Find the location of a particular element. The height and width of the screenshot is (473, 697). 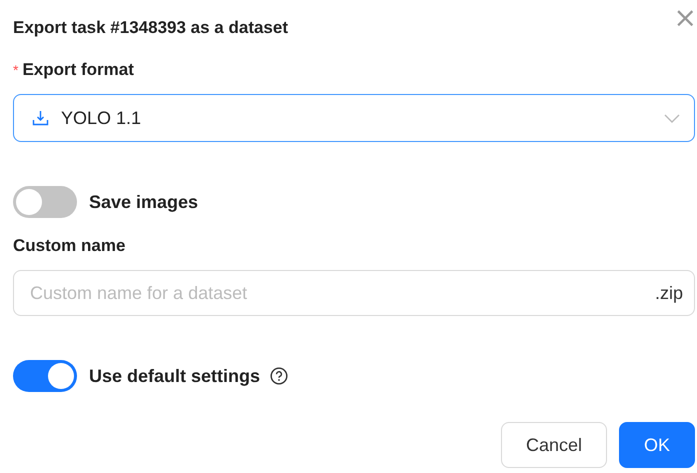

chevron-down-icon is located at coordinates (672, 118).